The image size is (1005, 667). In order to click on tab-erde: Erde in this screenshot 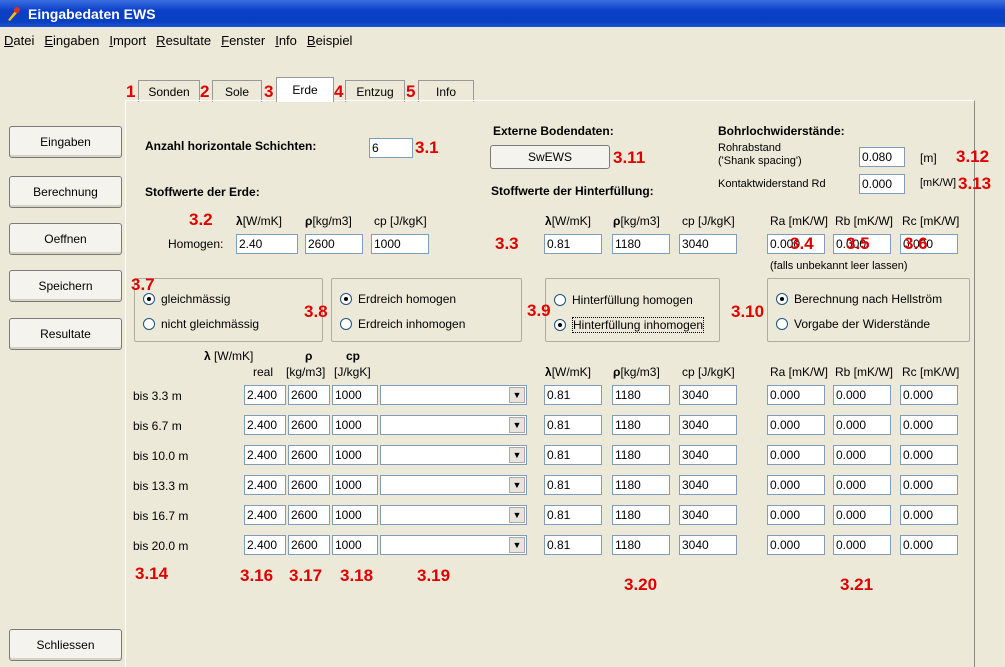, I will do `click(305, 89)`.